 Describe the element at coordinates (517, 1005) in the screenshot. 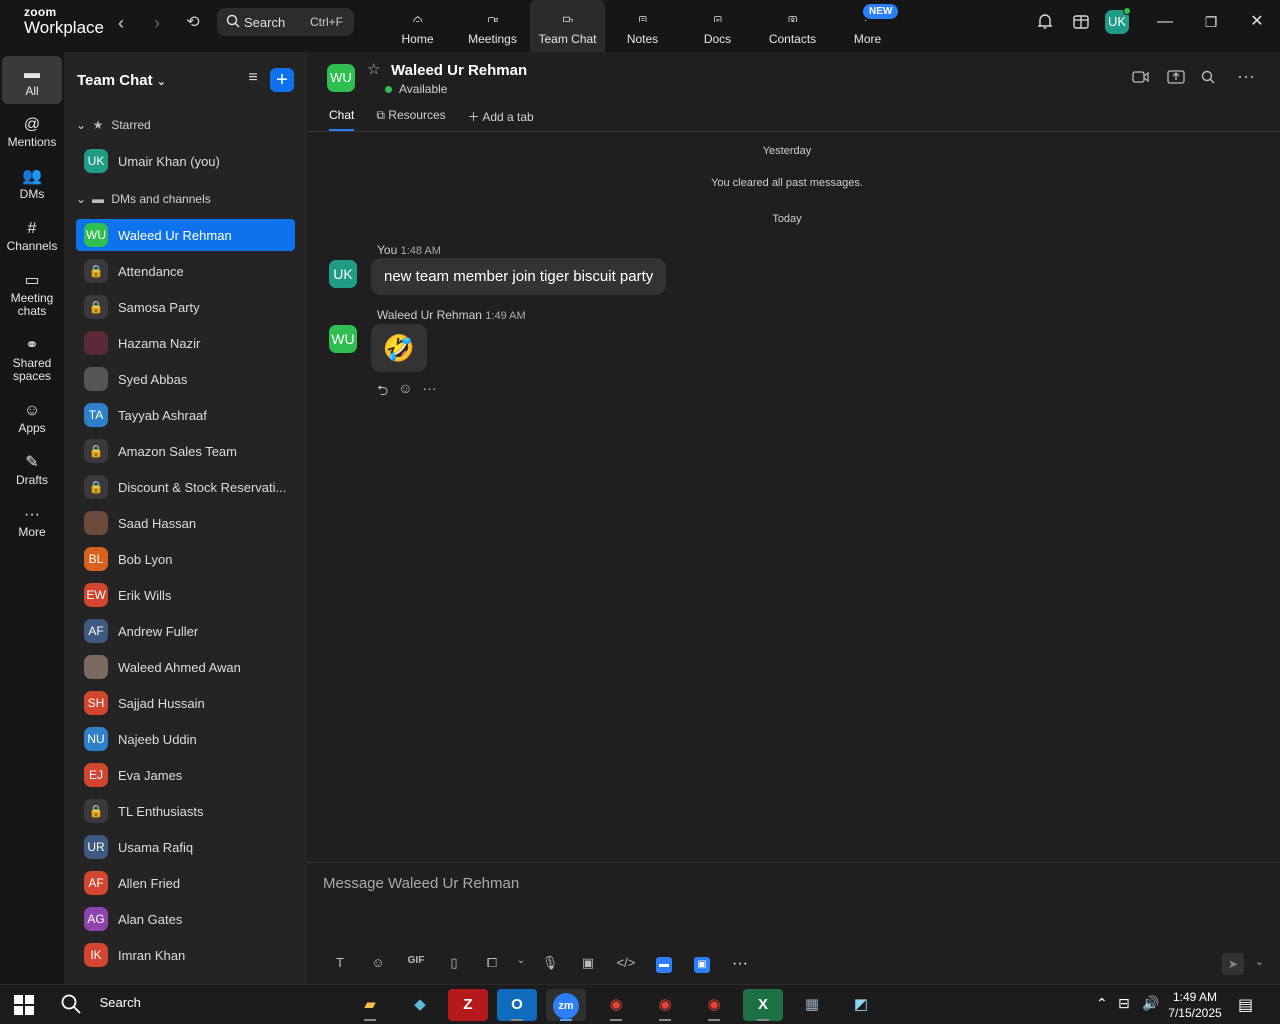

I see `outlook-icon: O` at that location.